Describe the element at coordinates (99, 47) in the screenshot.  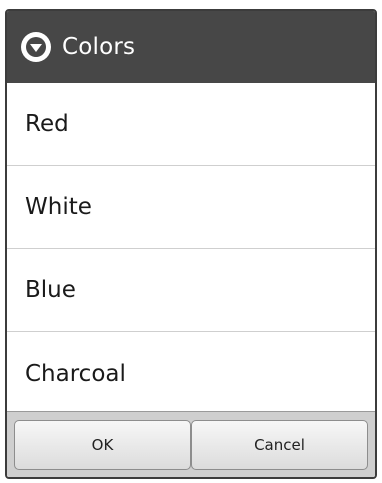
I see `dialog-title: Colors` at that location.